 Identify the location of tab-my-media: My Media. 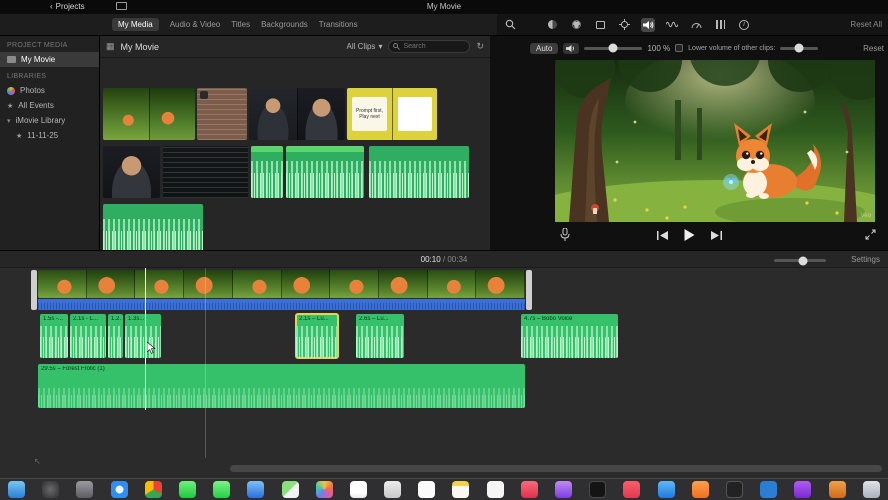
(135, 24).